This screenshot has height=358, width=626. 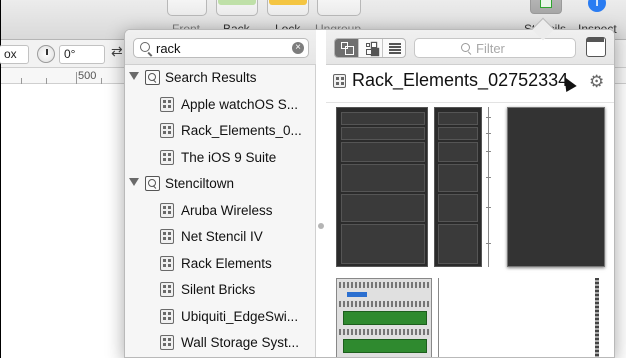 What do you see at coordinates (87, 76) in the screenshot?
I see `ruler-mark-label: 500` at bounding box center [87, 76].